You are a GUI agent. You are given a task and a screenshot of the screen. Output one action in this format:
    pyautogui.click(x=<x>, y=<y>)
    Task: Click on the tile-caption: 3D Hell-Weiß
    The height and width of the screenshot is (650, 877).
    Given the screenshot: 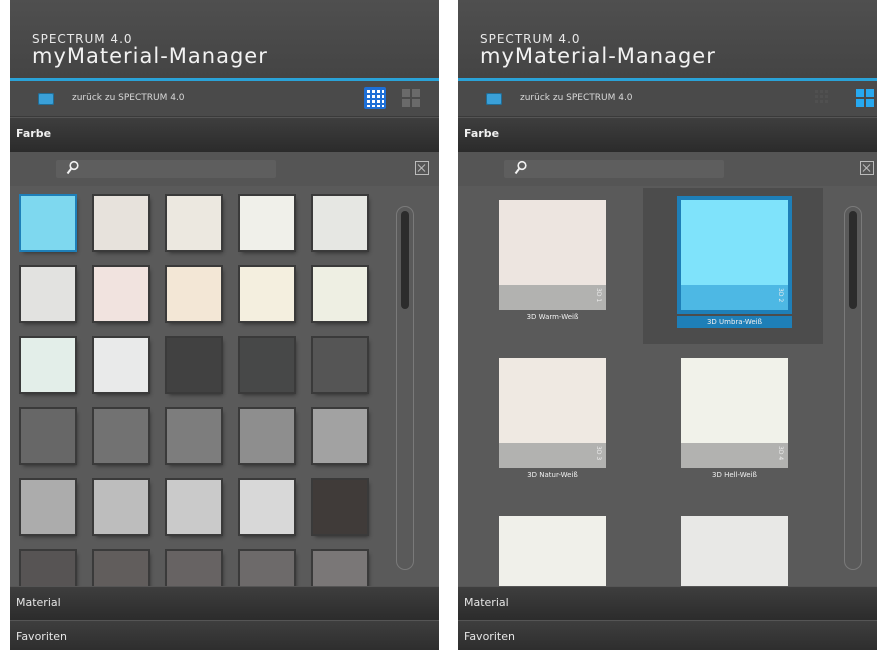 What is the action you would take?
    pyautogui.click(x=734, y=475)
    